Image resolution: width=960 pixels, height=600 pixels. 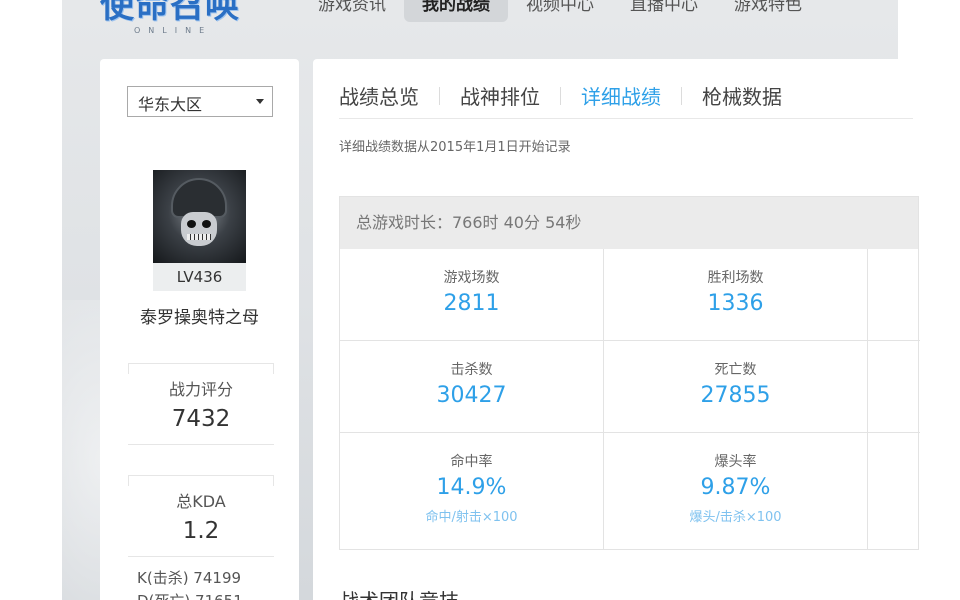 I want to click on stat-value: 14.9%, so click(x=471, y=487).